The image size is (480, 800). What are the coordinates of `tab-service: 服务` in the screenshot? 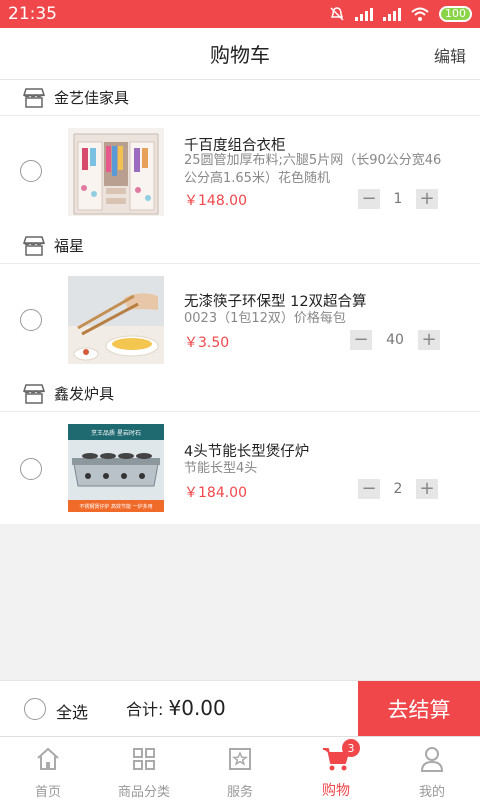 It's located at (240, 768).